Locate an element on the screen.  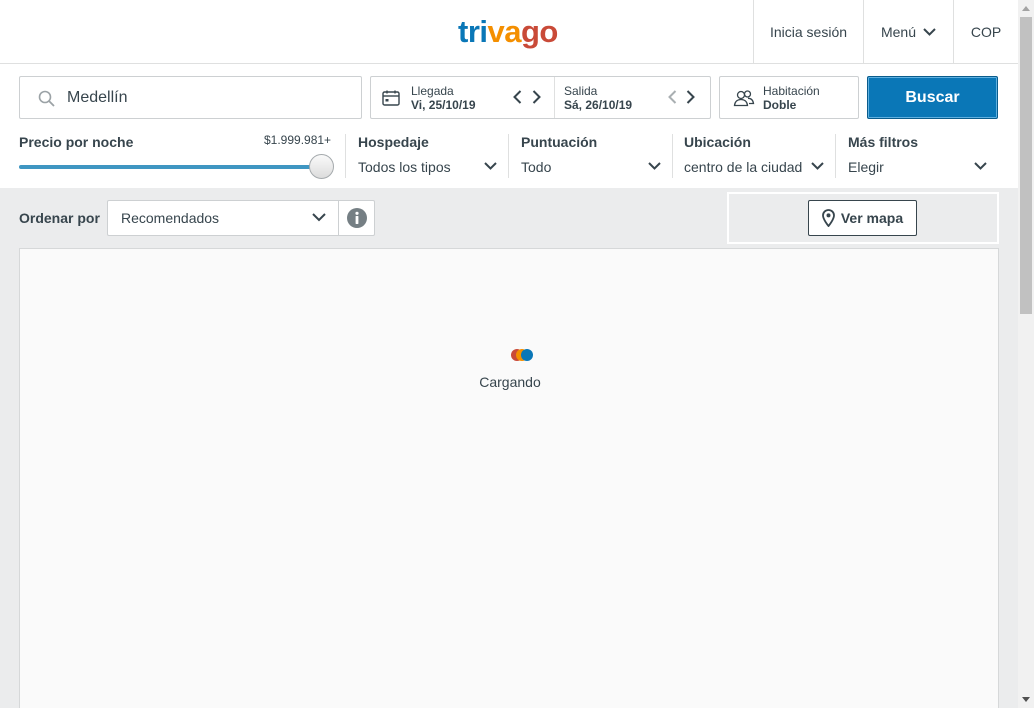
sort-info-button is located at coordinates (356, 218).